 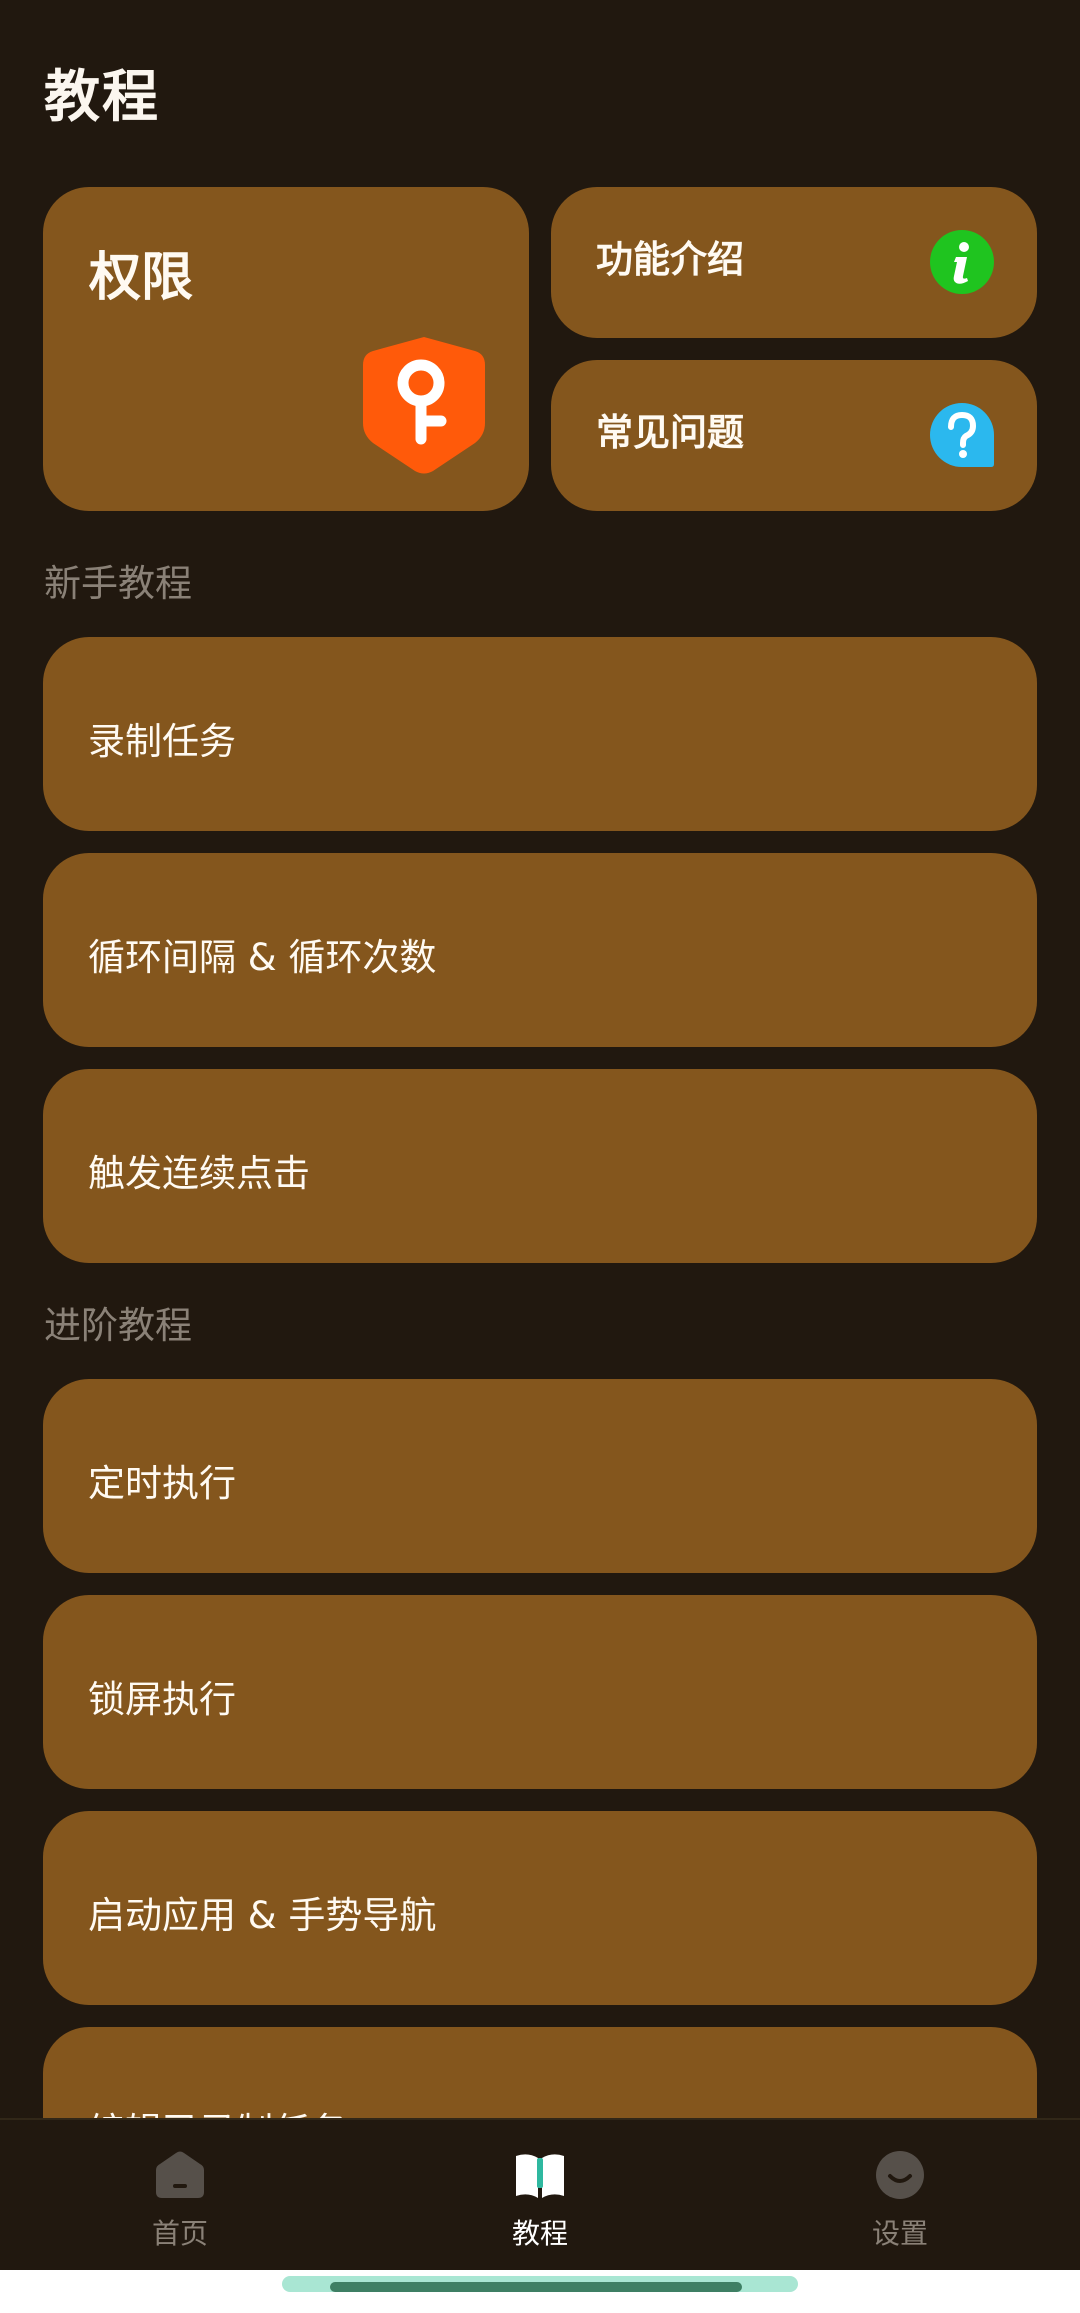 What do you see at coordinates (540, 1692) in the screenshot?
I see `tutorial-item-lockscreen-run: 锁屏执行` at bounding box center [540, 1692].